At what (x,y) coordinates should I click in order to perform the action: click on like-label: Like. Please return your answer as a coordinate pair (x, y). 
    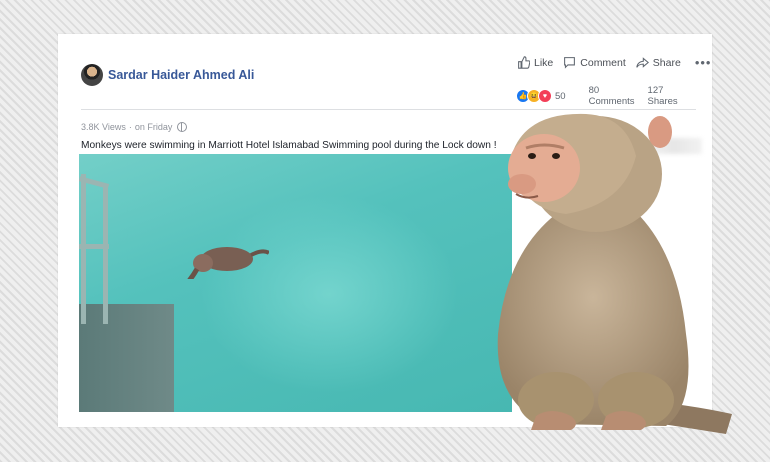
    Looking at the image, I should click on (544, 62).